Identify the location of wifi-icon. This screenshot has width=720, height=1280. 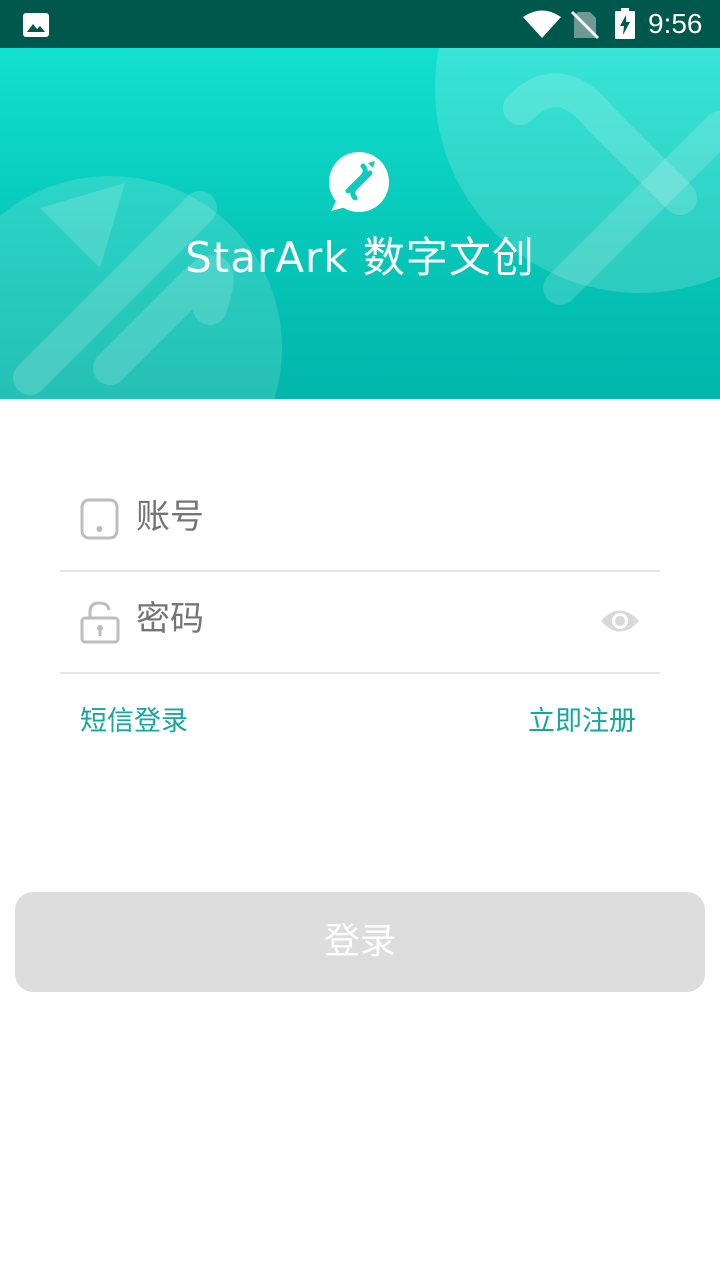
(542, 24).